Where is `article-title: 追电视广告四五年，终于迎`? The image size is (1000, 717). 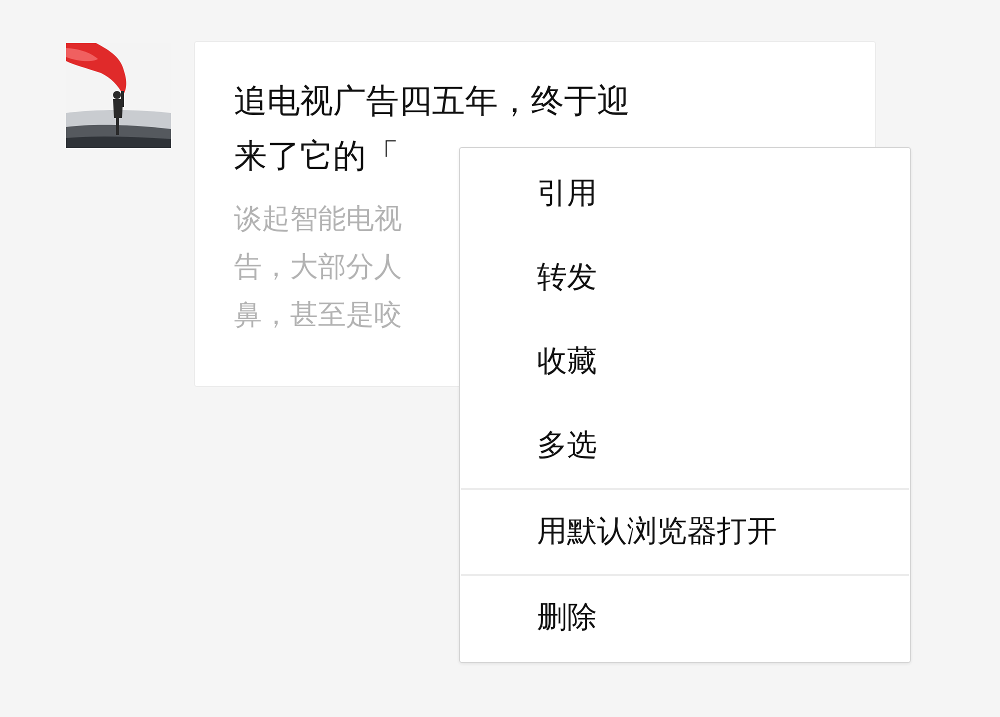
article-title: 追电视广告四五年，终于迎 is located at coordinates (432, 101).